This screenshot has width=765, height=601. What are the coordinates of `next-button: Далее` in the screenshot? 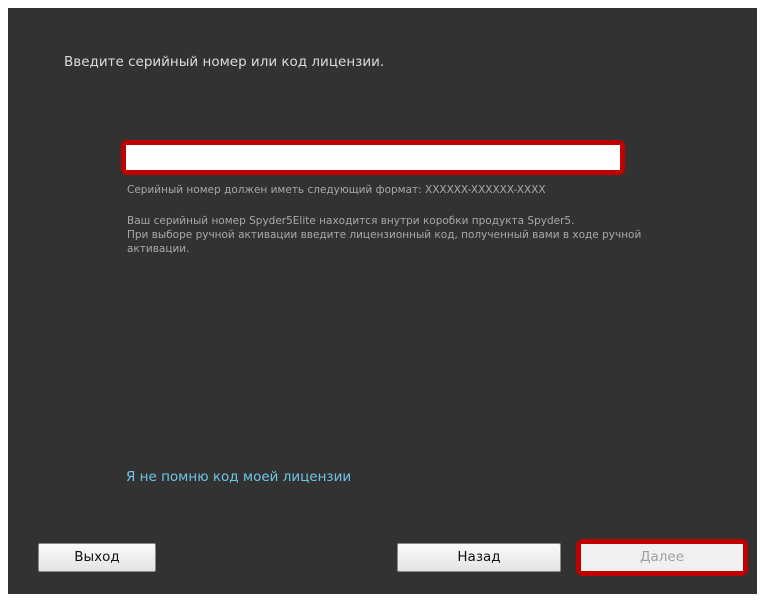 It's located at (662, 557).